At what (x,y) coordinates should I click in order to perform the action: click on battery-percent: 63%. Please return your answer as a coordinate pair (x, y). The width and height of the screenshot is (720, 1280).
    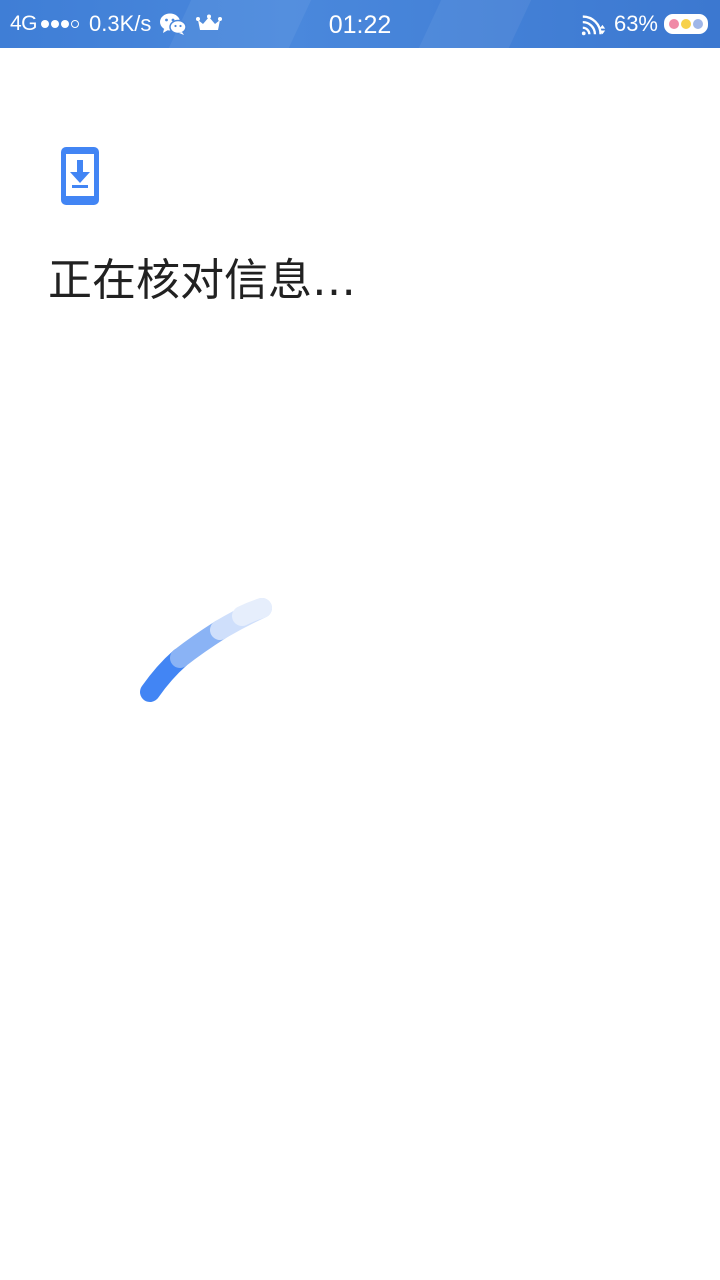
    Looking at the image, I should click on (635, 23).